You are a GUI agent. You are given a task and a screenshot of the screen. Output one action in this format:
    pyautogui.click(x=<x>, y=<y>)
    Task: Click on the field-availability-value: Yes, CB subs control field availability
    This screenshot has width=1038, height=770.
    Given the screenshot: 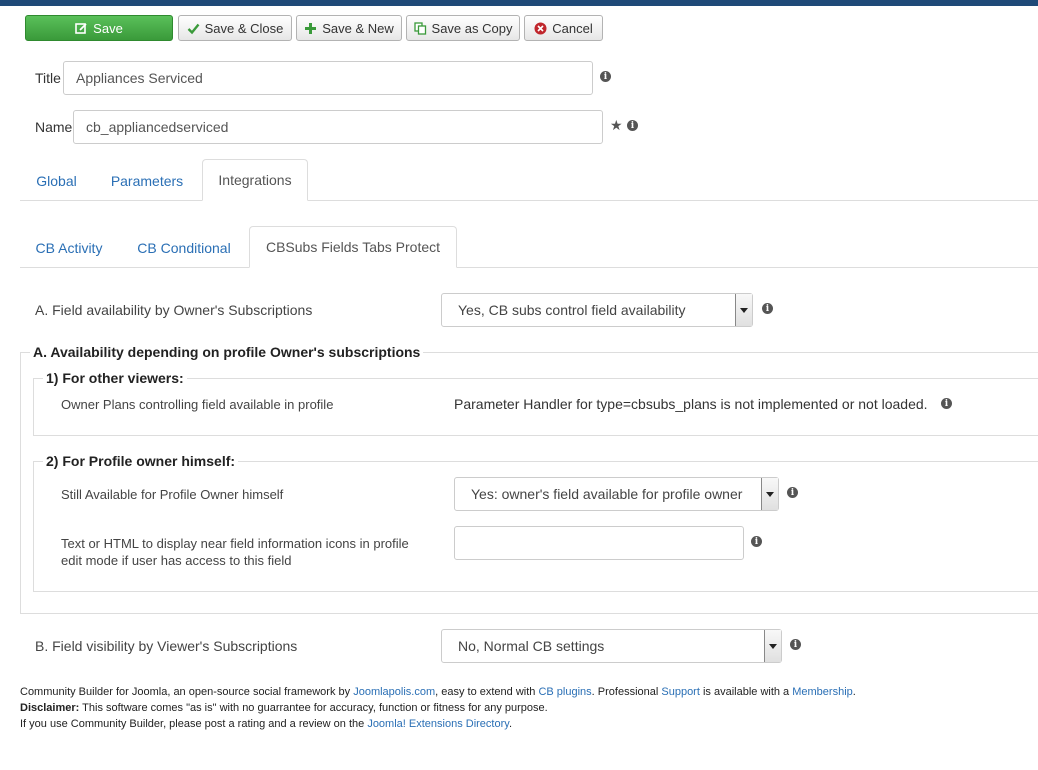 What is the action you would take?
    pyautogui.click(x=572, y=310)
    